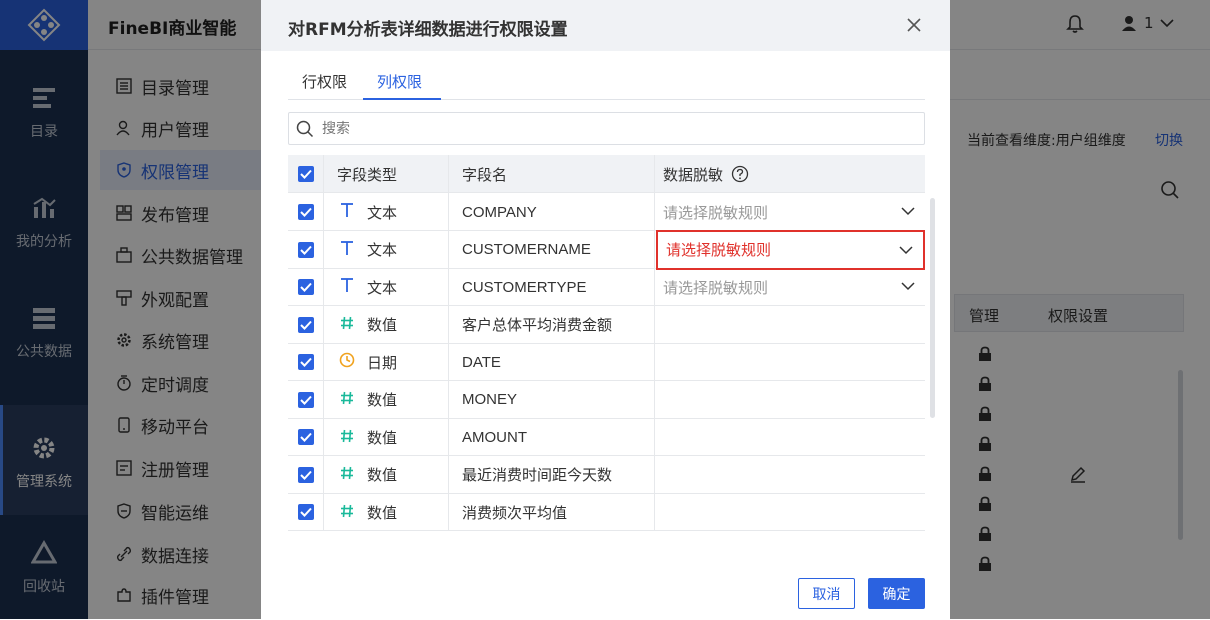 This screenshot has height=620, width=1210. What do you see at coordinates (826, 593) in the screenshot?
I see `cancel-button: 取消` at bounding box center [826, 593].